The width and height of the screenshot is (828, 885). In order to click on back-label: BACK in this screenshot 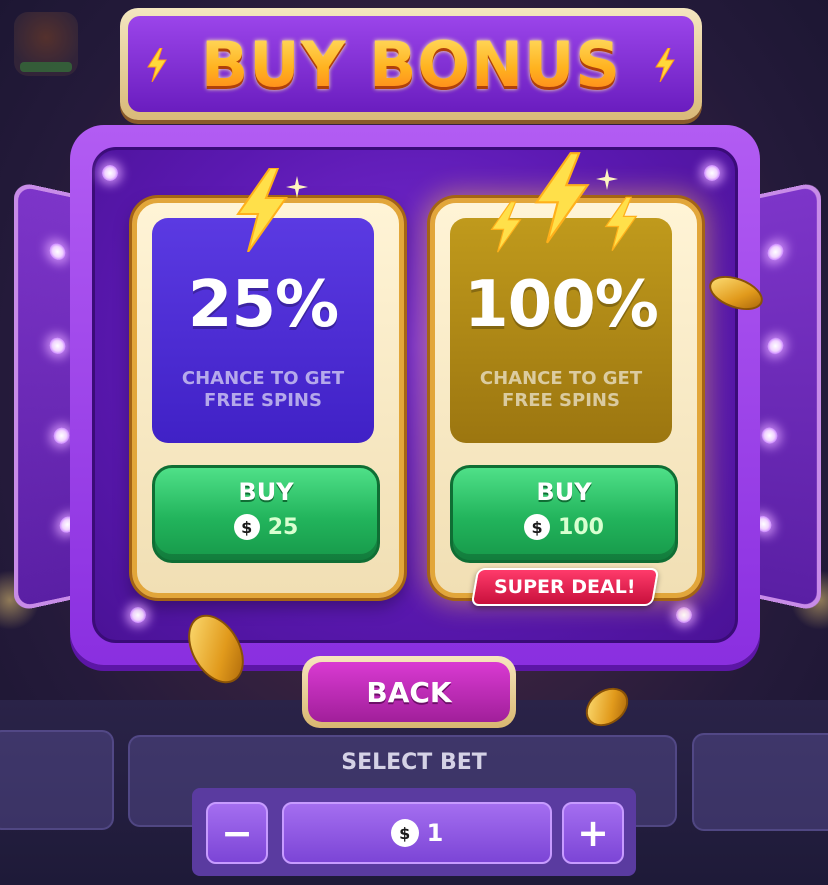, I will do `click(409, 692)`.